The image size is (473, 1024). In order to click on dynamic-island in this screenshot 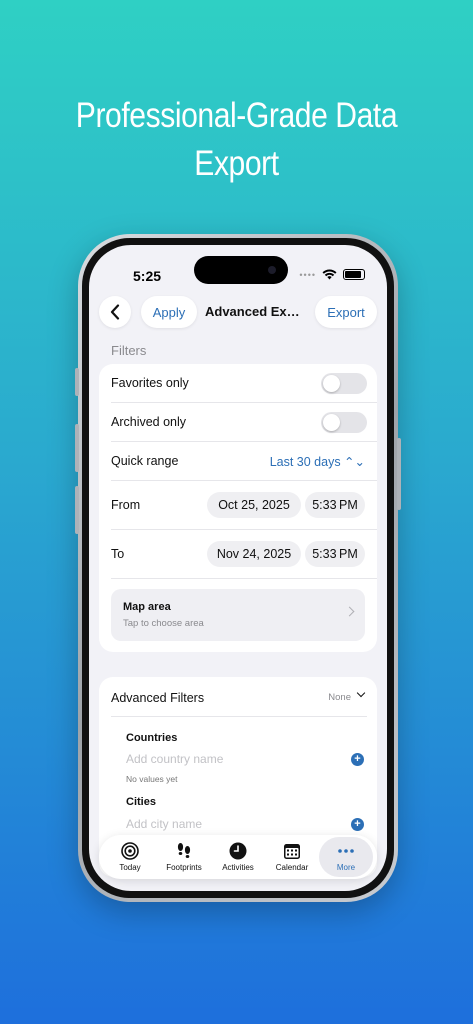, I will do `click(241, 270)`.